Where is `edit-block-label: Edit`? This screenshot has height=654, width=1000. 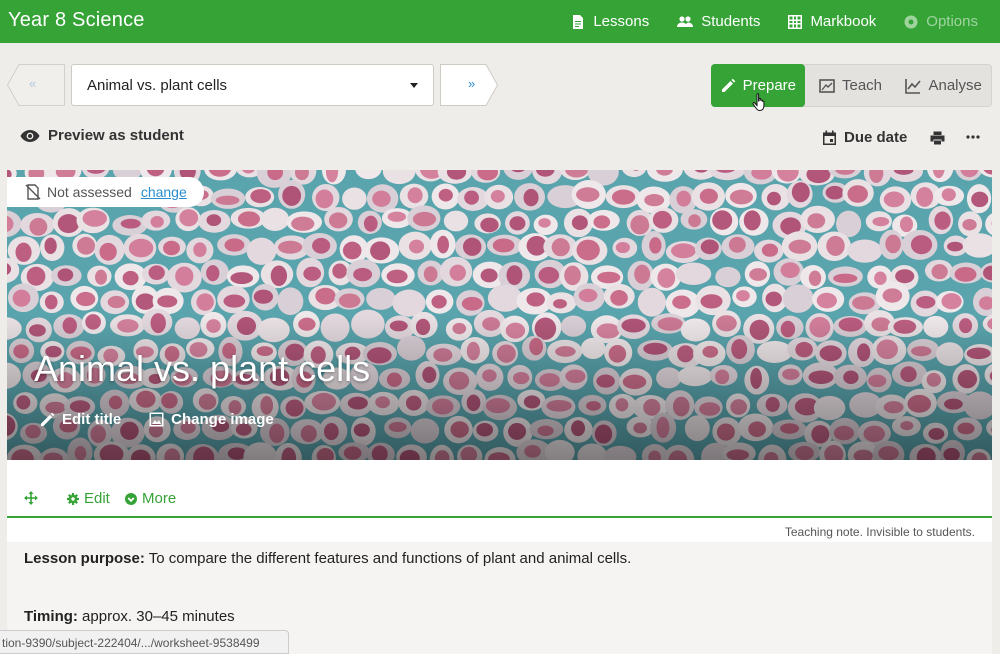 edit-block-label: Edit is located at coordinates (97, 498).